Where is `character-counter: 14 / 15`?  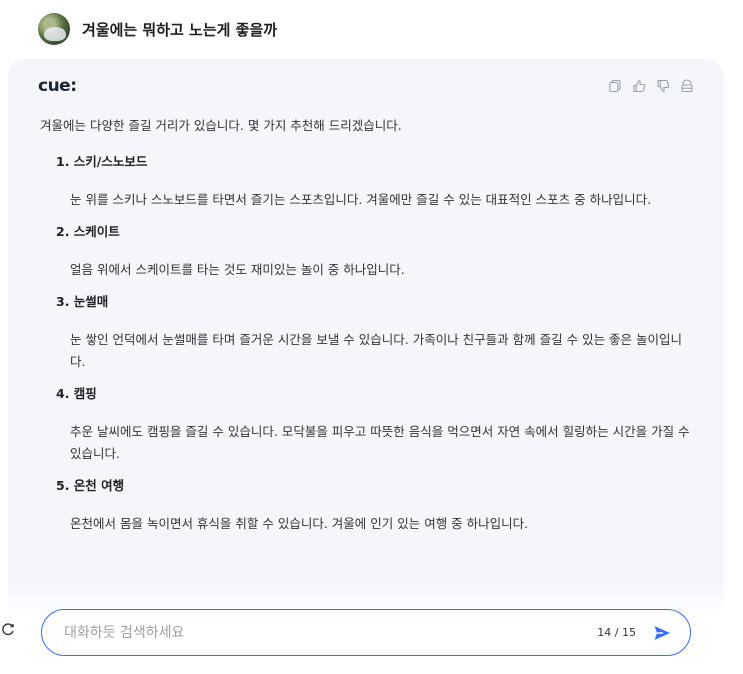 character-counter: 14 / 15 is located at coordinates (616, 632).